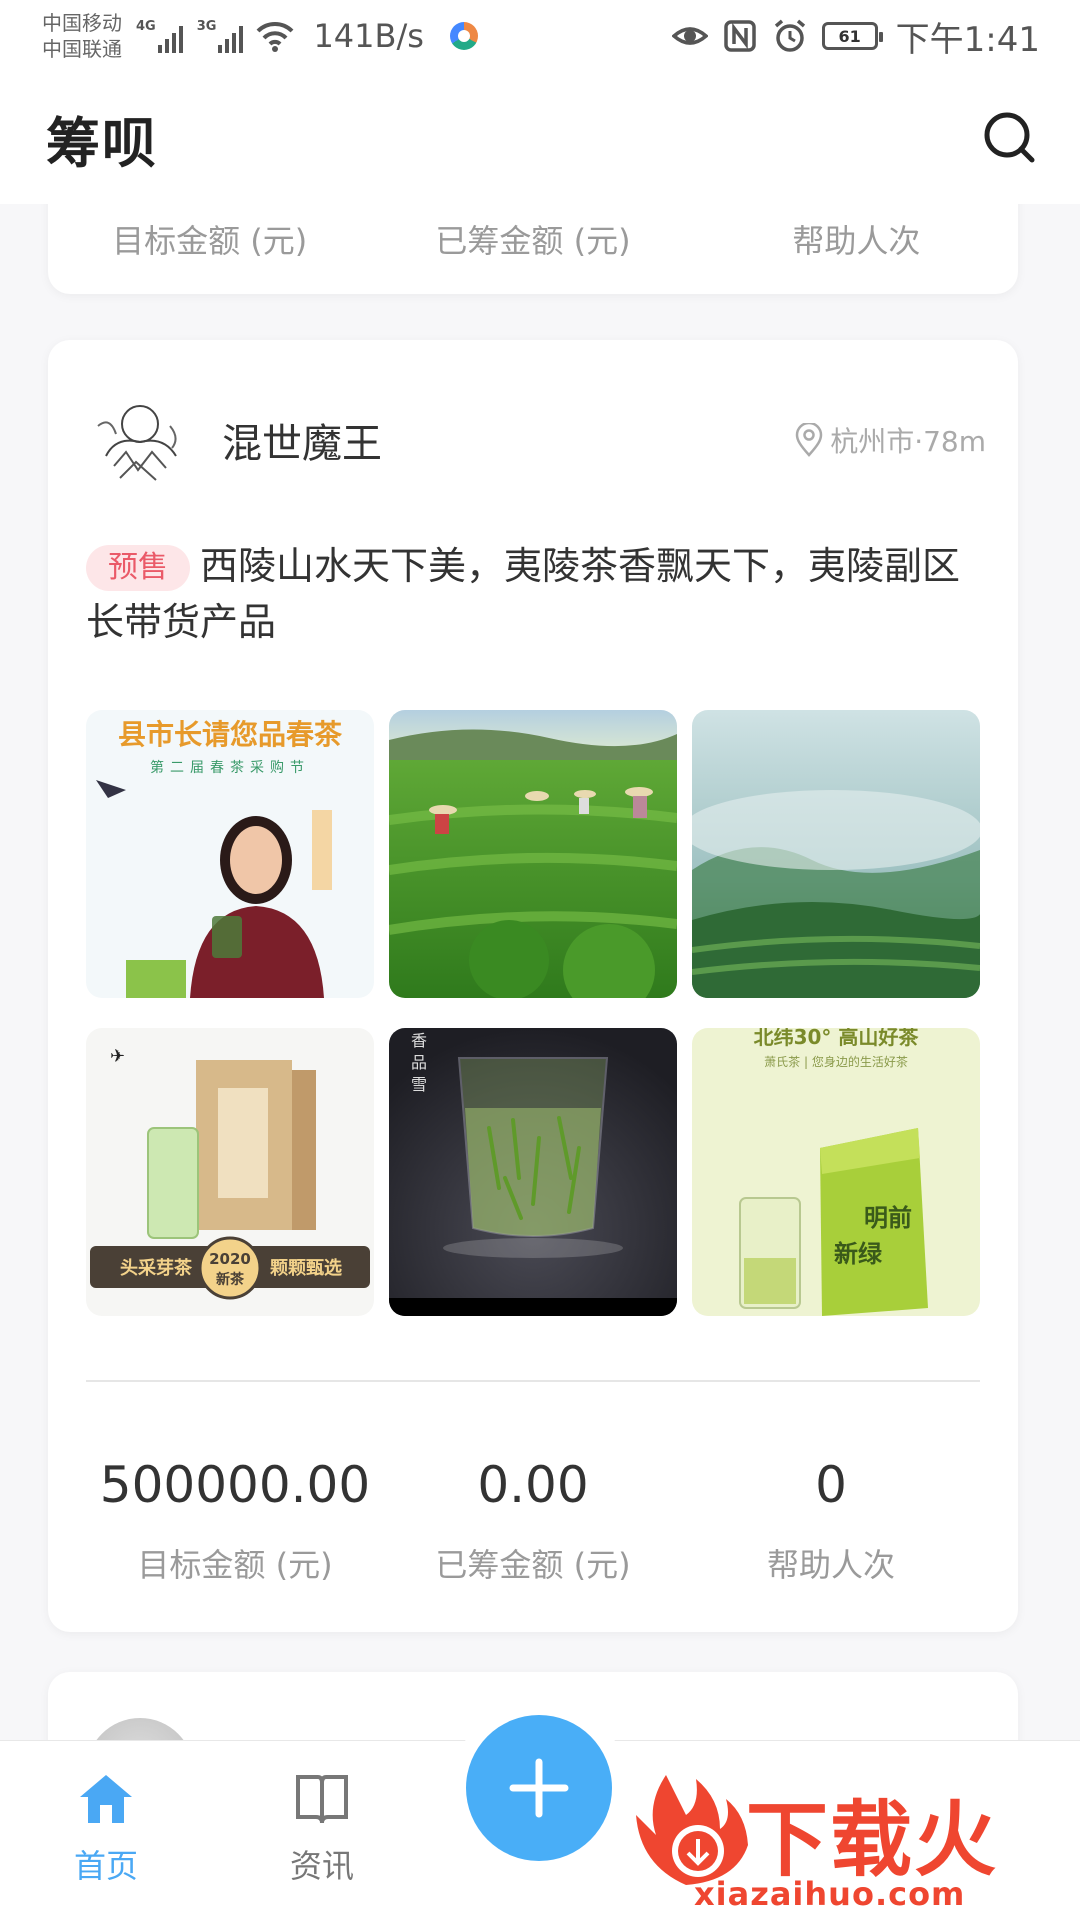 The width and height of the screenshot is (1080, 1920). I want to click on campaign-stats: 500000.00 目标金额 (元) 0.00 已筹金额 (元) 0 帮助人次, so click(533, 1518).